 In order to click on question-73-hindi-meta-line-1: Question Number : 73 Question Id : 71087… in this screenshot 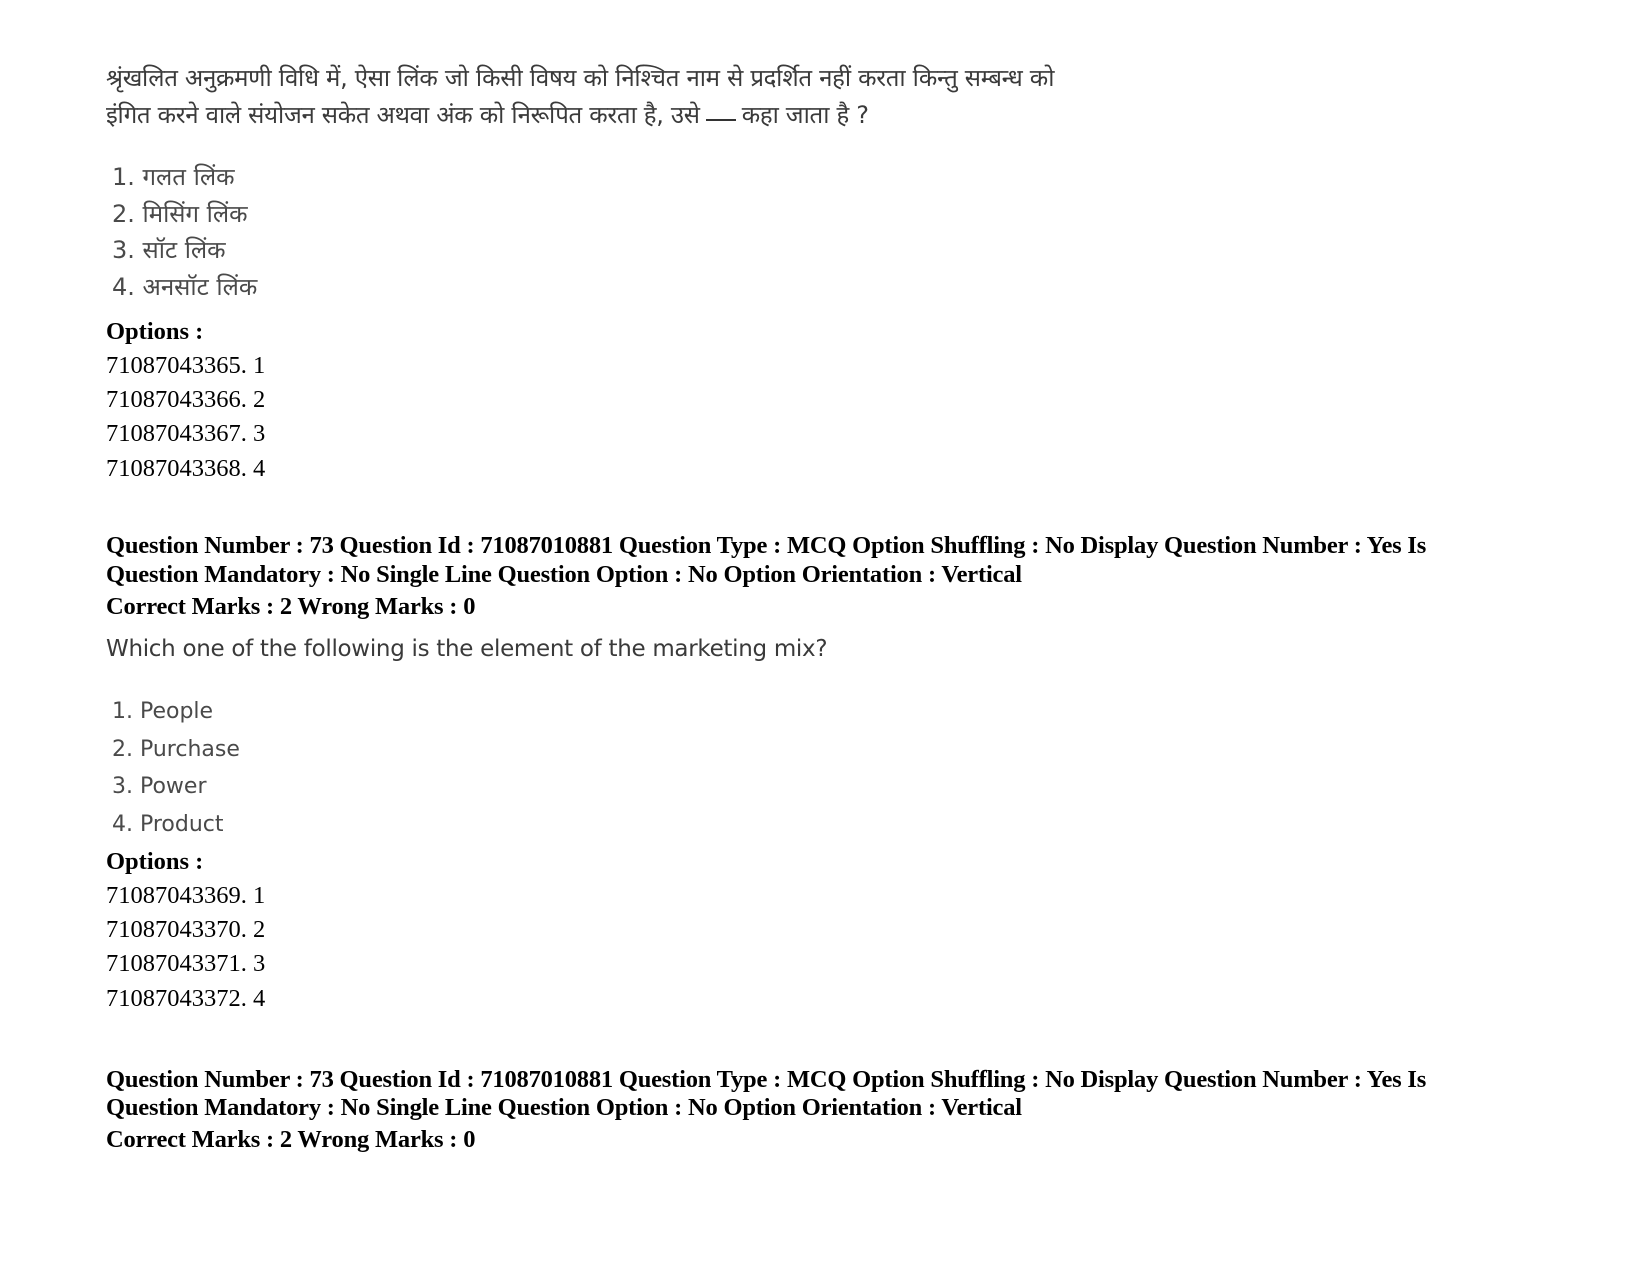, I will do `click(766, 1079)`.